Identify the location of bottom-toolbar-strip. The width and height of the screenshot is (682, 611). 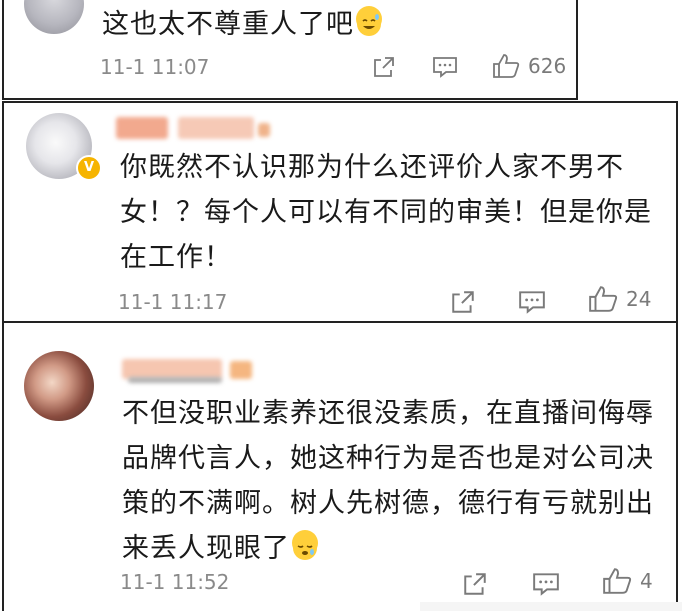
(551, 606).